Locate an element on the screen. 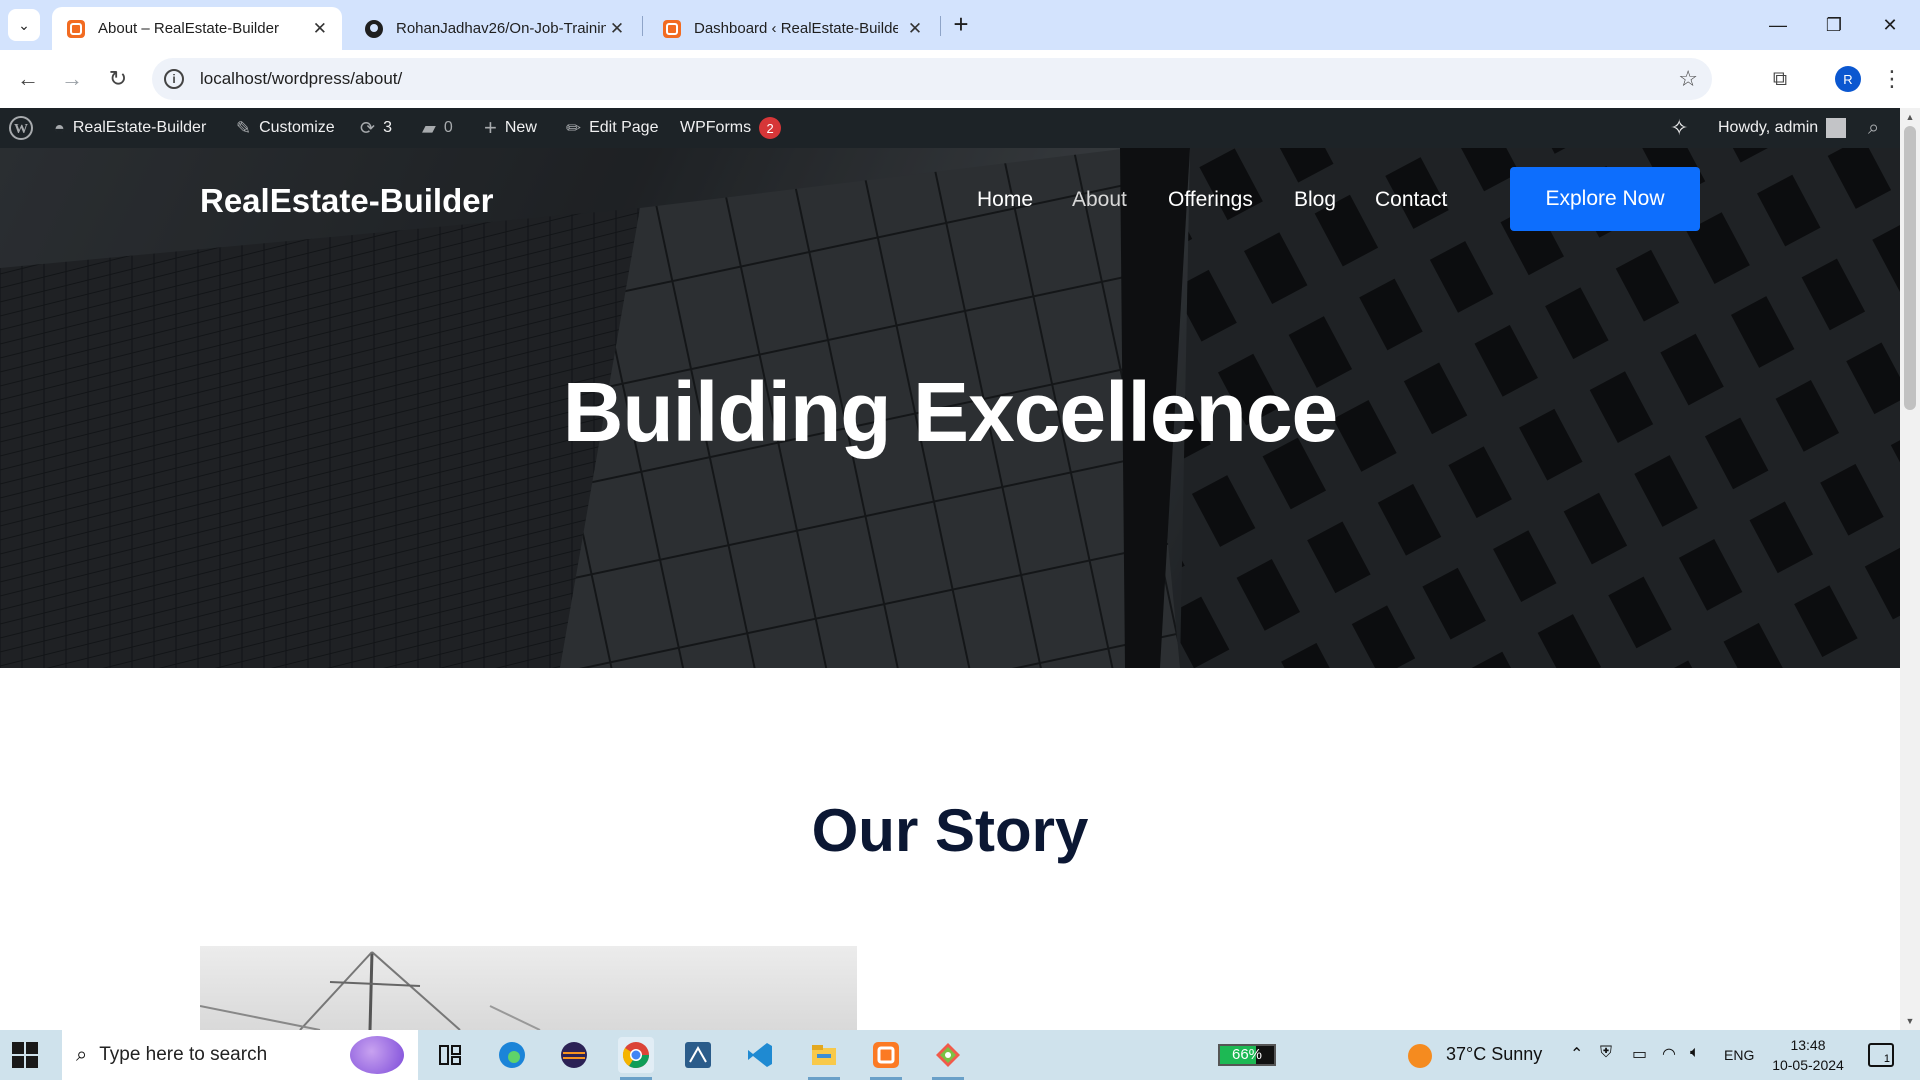  new-tab-button: + is located at coordinates (961, 25).